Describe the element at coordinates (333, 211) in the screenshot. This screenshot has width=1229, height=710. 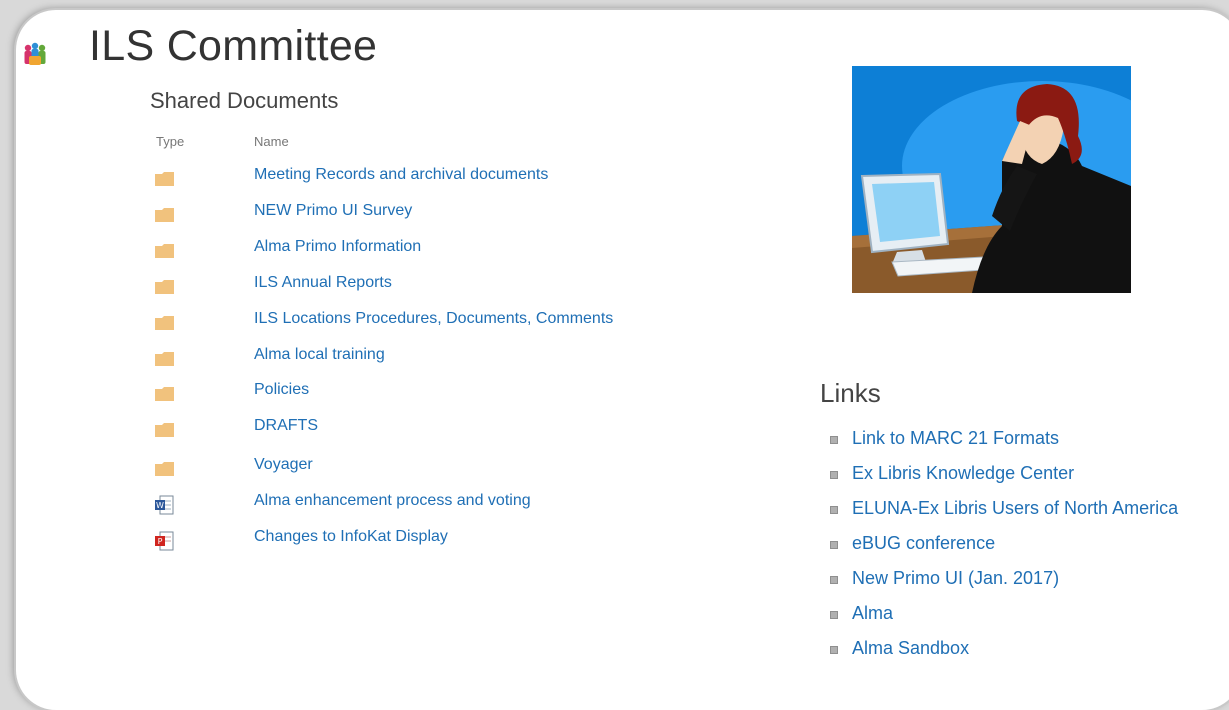
I see `document-name-link: NEW Primo UI Survey` at that location.